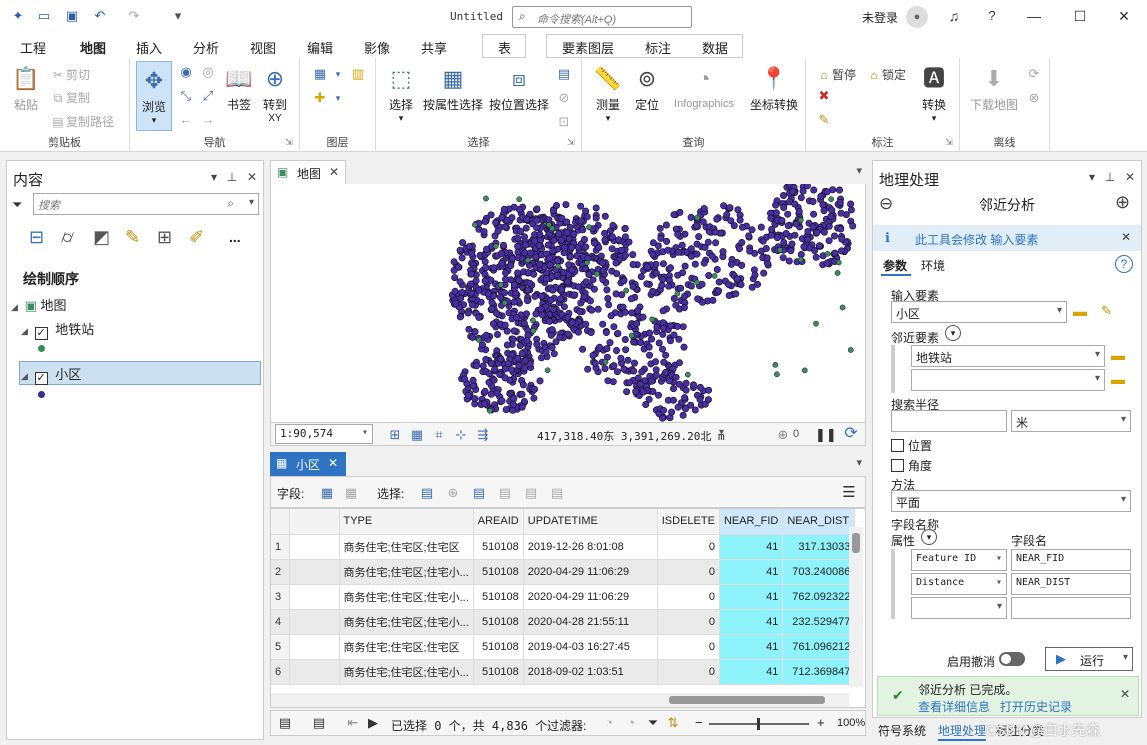  I want to click on updatetime-cell: 2020-04-28 21:55:11, so click(590, 622).